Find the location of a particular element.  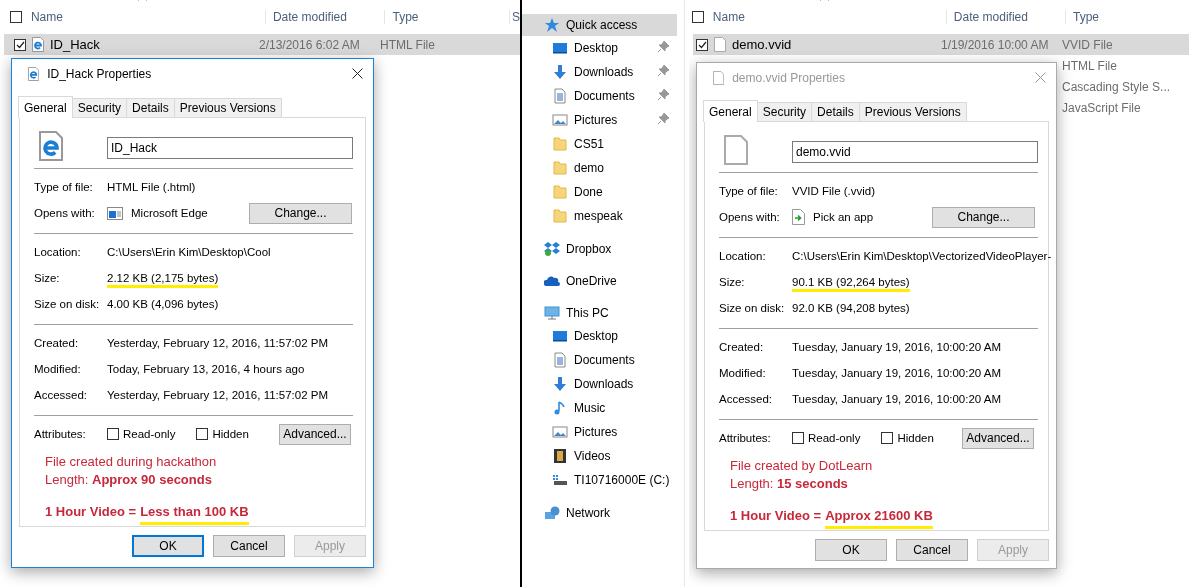

nav-item: OneDrive is located at coordinates (599, 281).